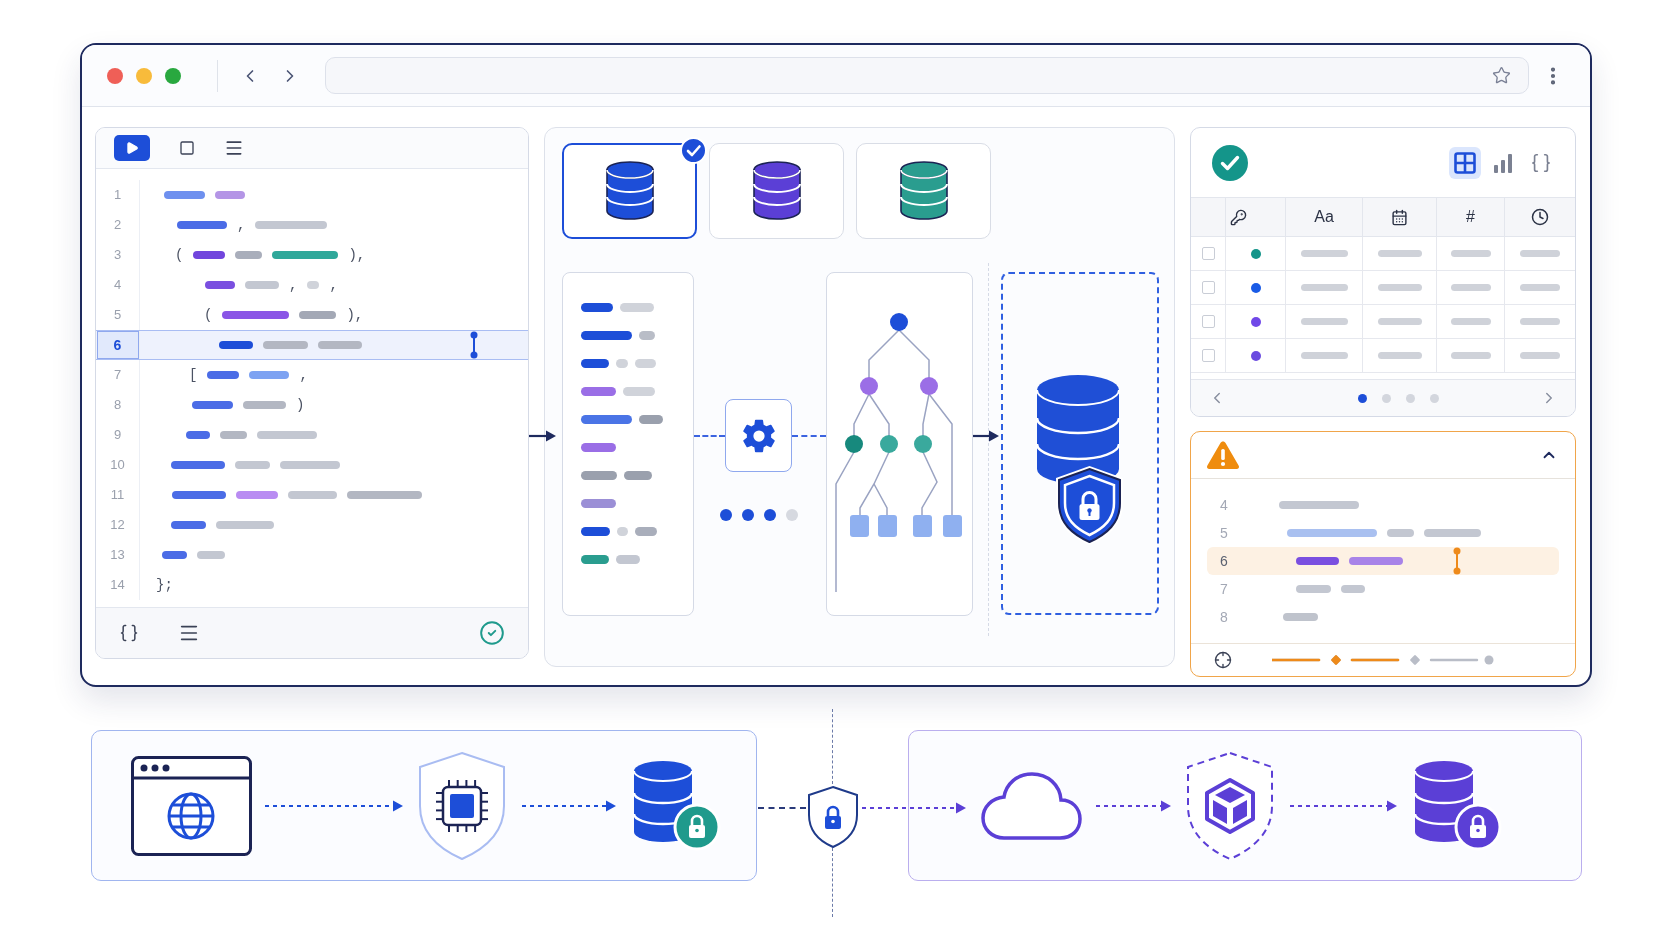 Image resolution: width=1672 pixels, height=941 pixels. Describe the element at coordinates (1501, 75) in the screenshot. I see `star-icon` at that location.